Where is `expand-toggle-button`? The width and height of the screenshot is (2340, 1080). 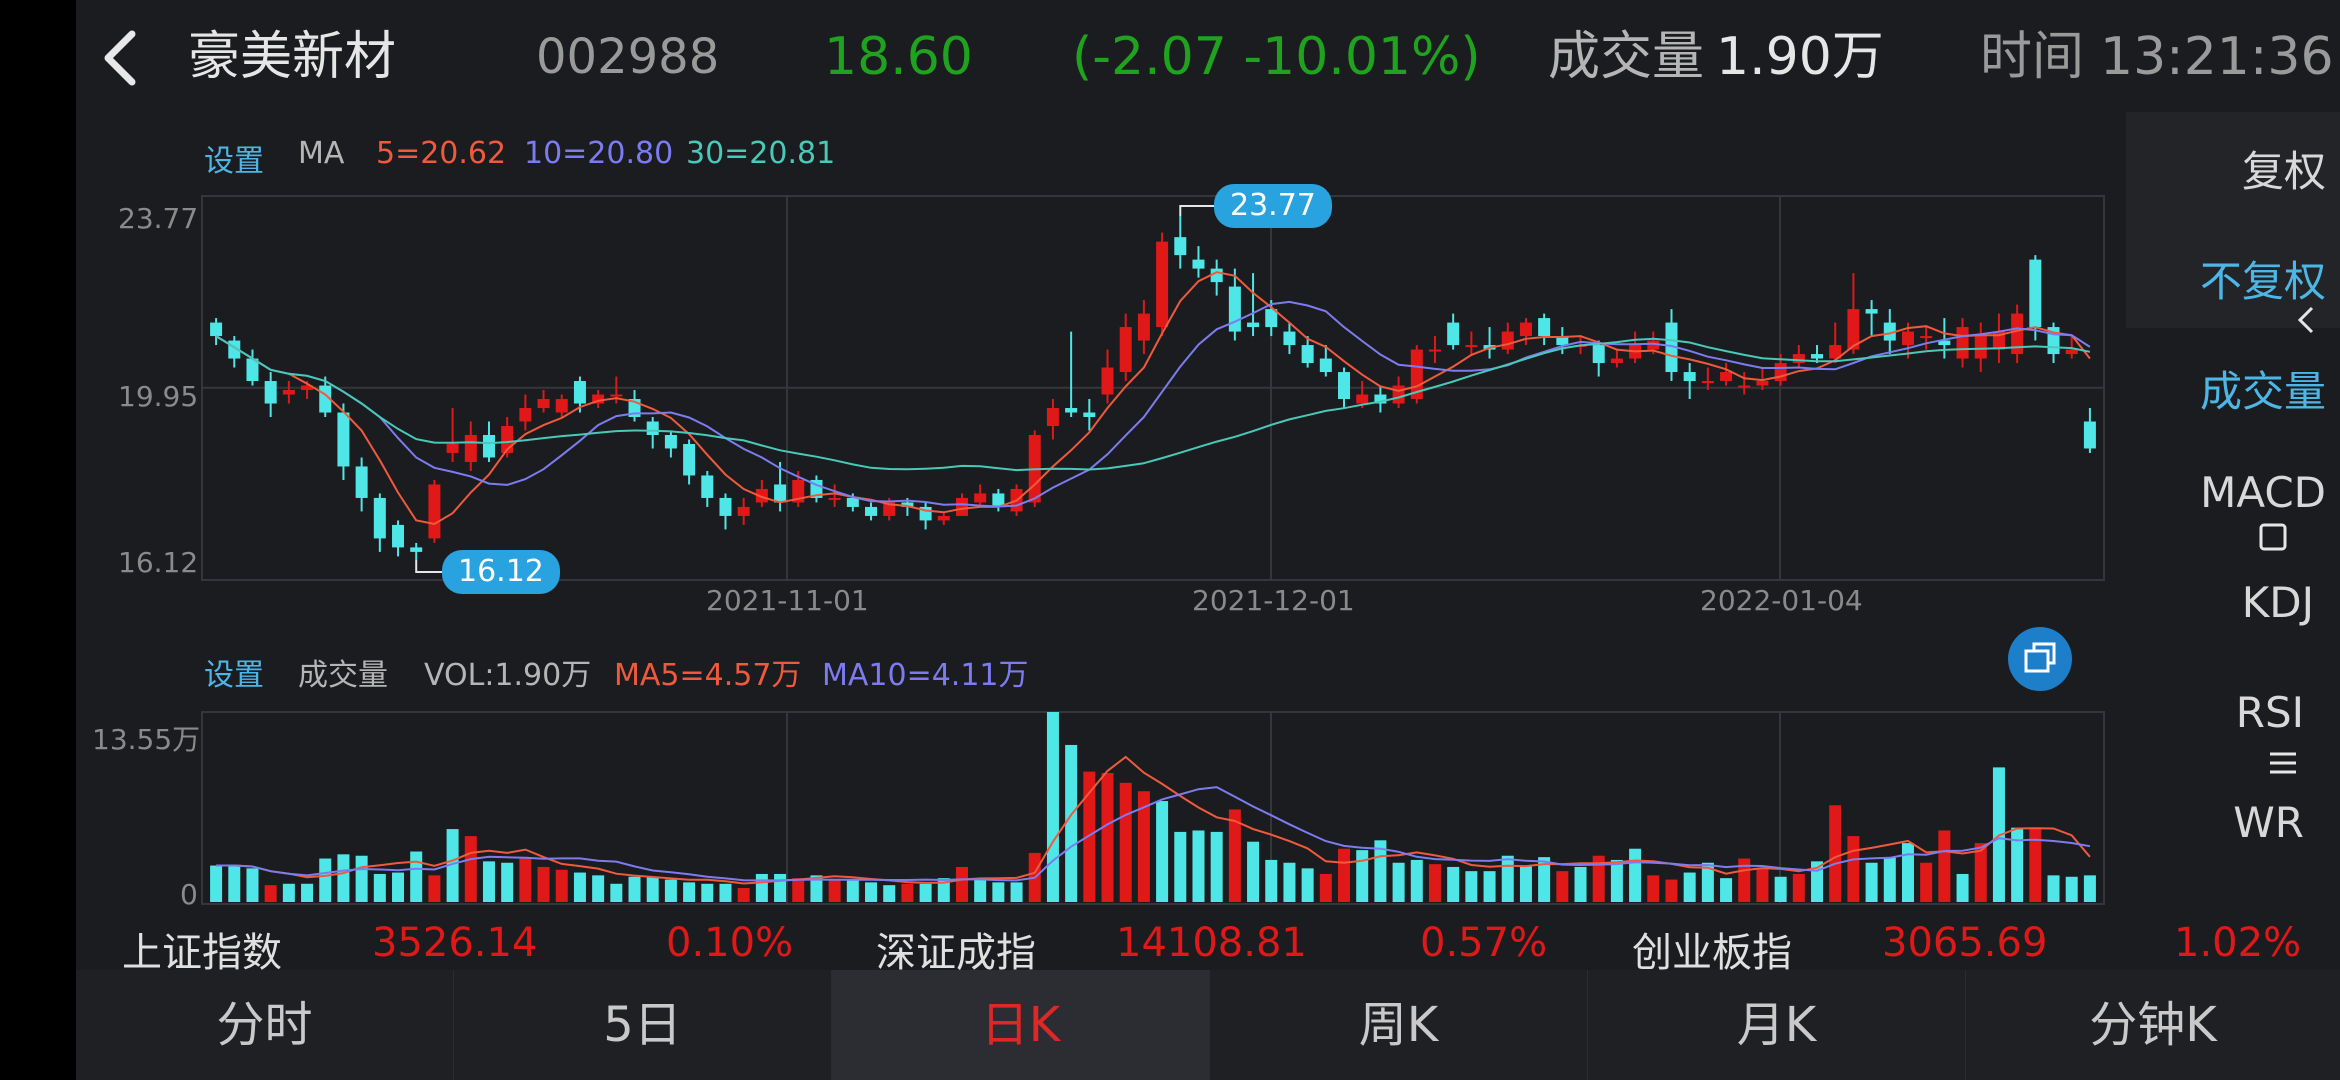
expand-toggle-button is located at coordinates (2040, 659).